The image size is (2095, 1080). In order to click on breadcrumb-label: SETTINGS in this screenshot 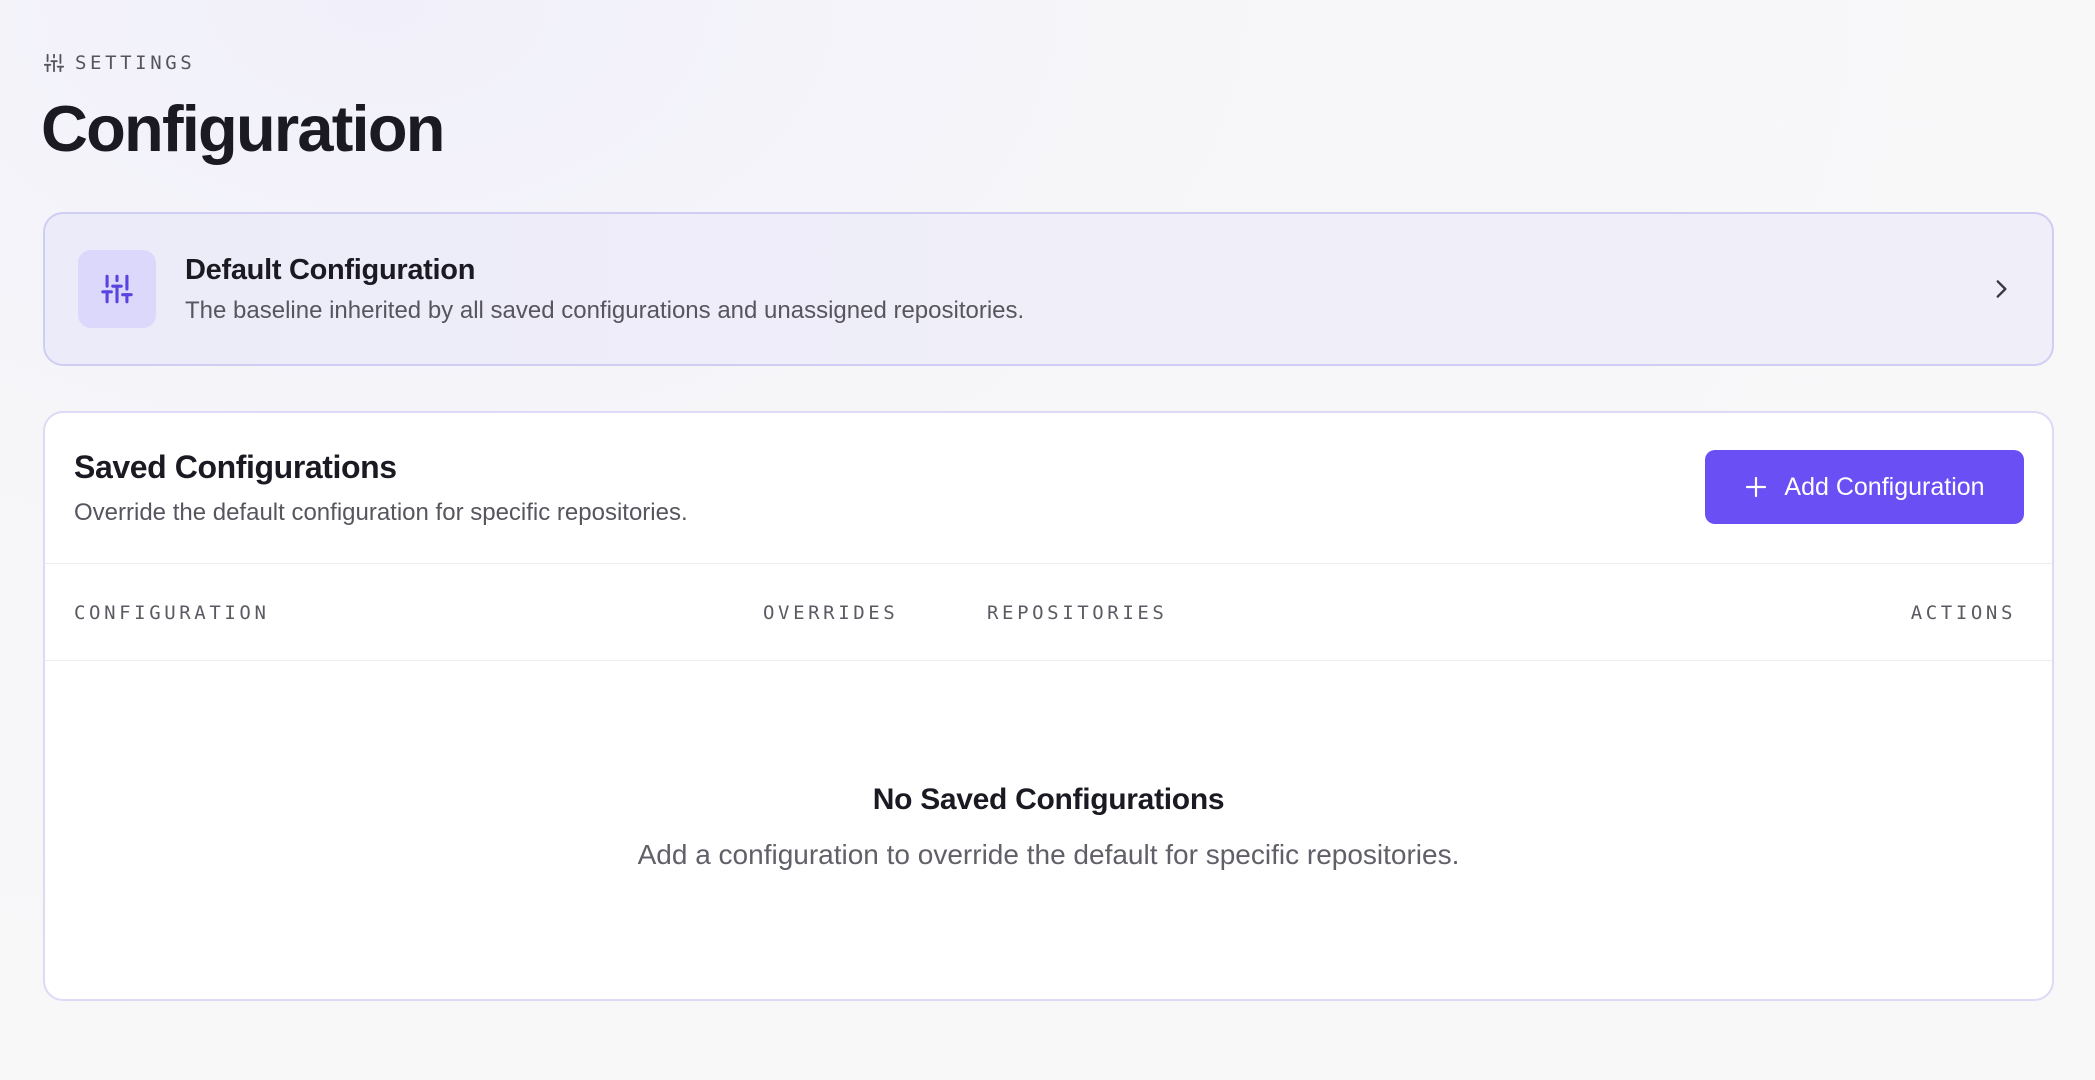, I will do `click(135, 63)`.